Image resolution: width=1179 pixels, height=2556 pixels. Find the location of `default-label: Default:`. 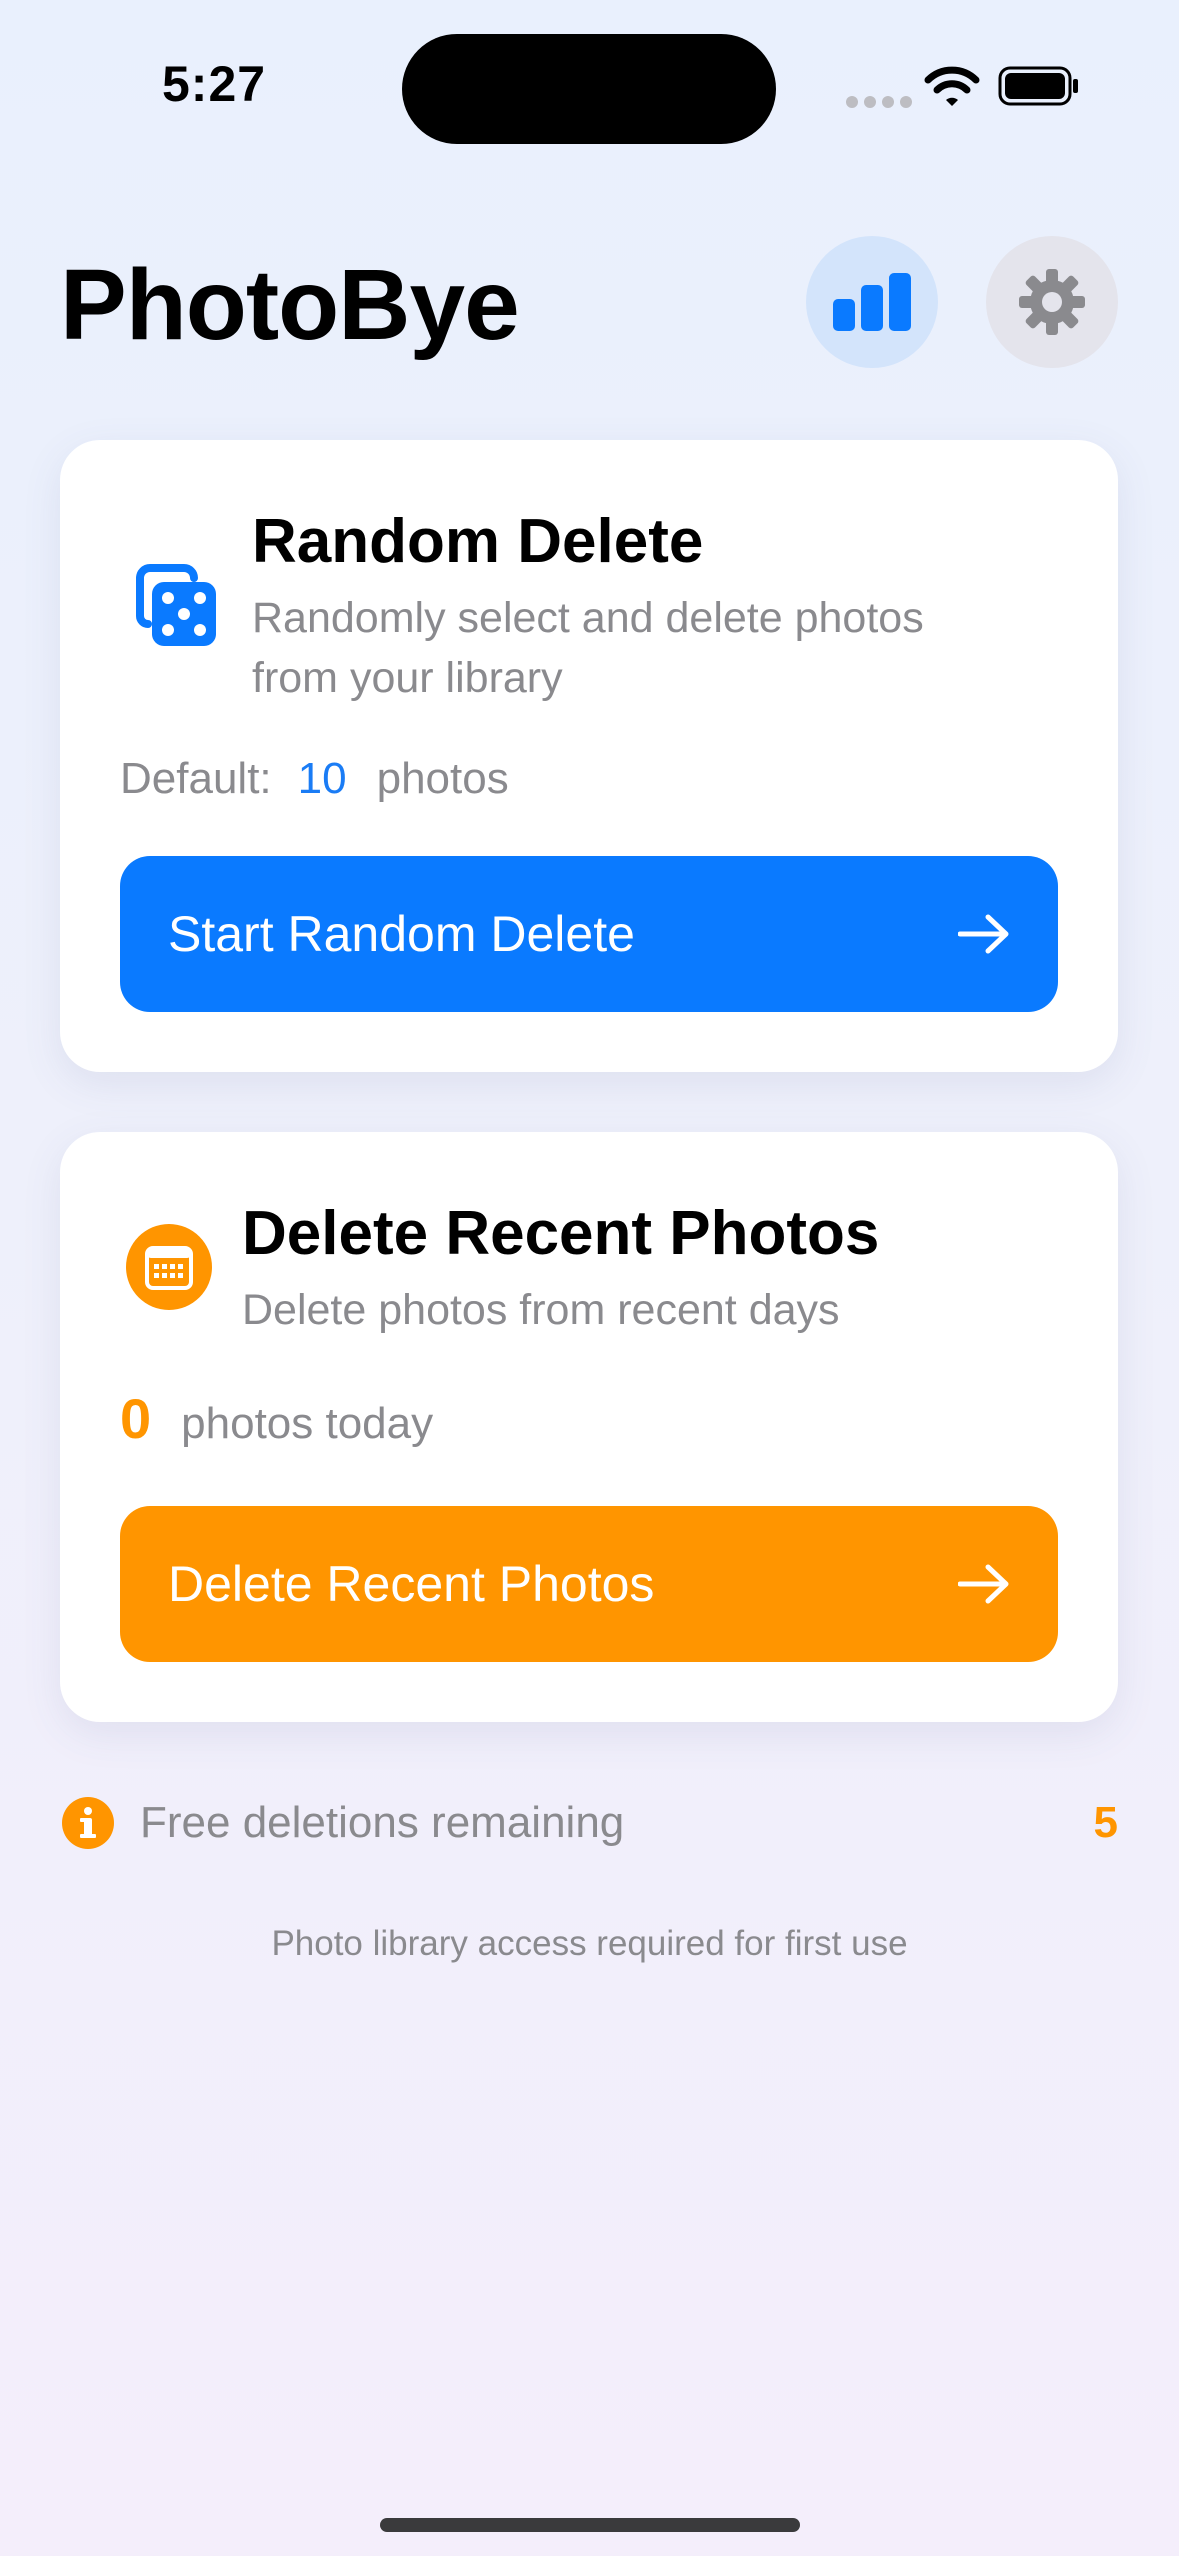

default-label: Default: is located at coordinates (196, 778).